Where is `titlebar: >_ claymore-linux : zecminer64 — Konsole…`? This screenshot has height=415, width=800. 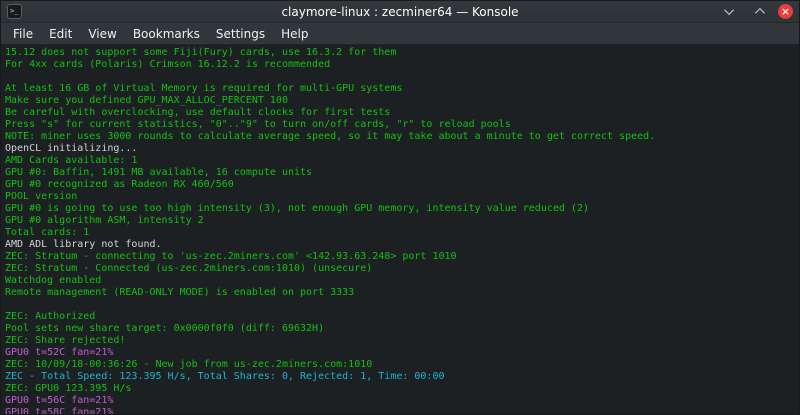
titlebar: >_ claymore-linux : zecminer64 — Konsole… is located at coordinates (400, 12).